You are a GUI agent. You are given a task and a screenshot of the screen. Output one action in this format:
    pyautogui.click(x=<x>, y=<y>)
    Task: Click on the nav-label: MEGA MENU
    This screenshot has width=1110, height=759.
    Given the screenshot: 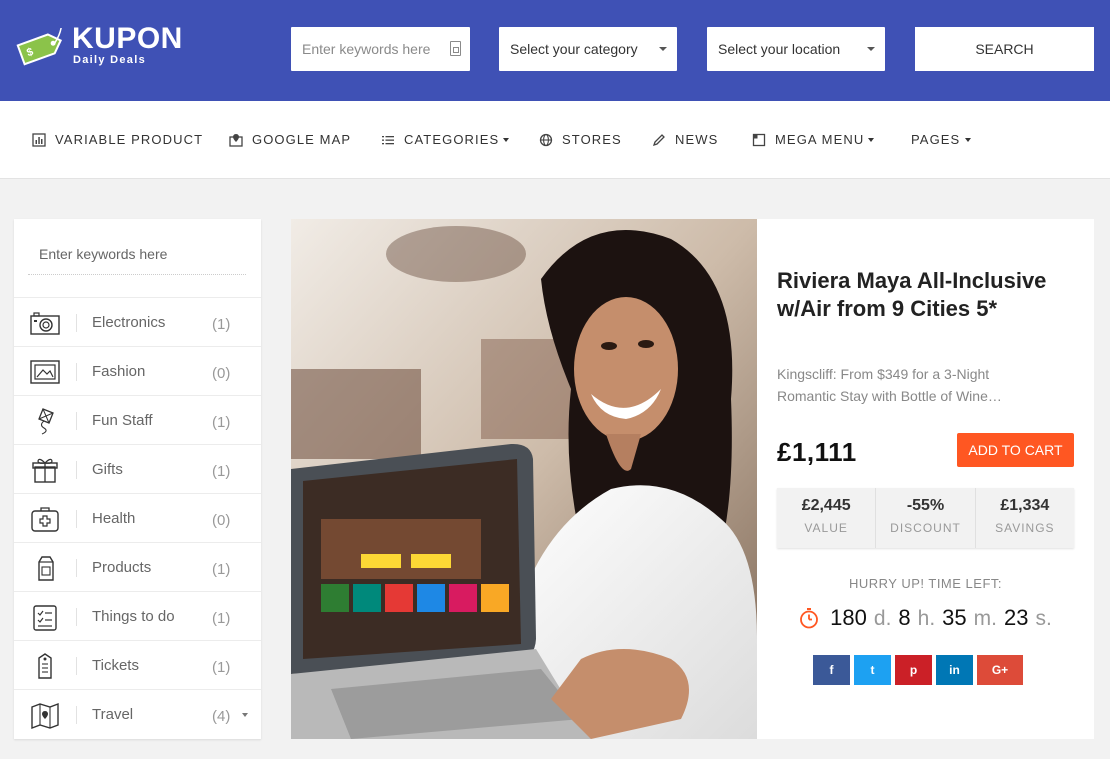 What is the action you would take?
    pyautogui.click(x=820, y=139)
    